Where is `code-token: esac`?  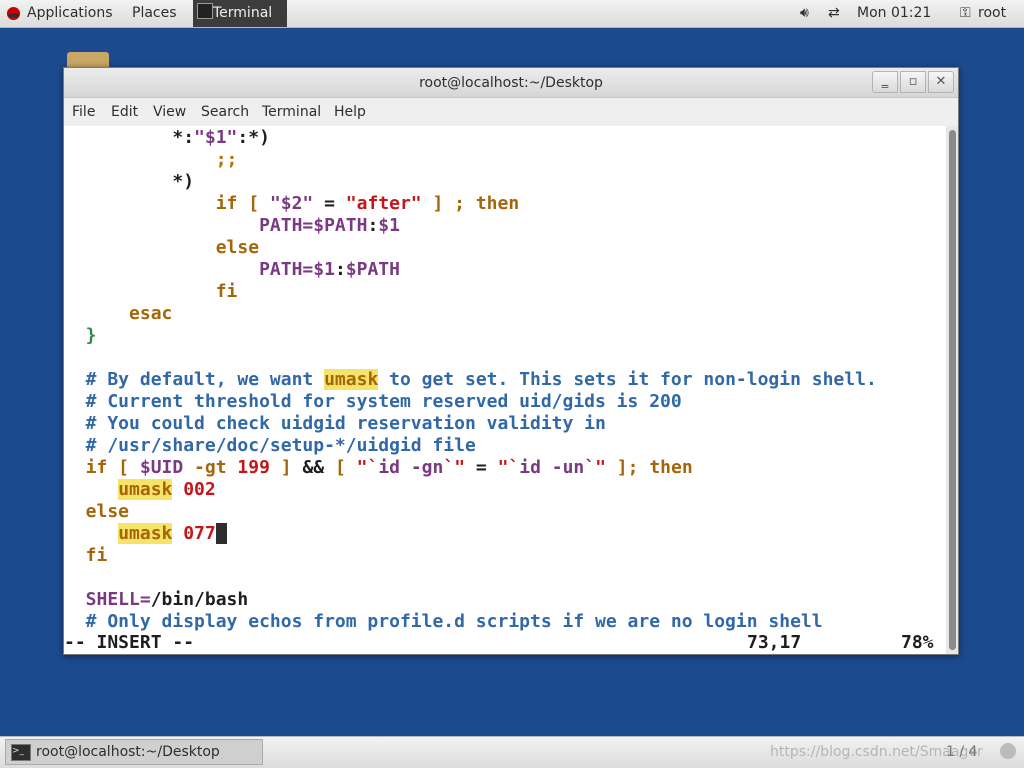 code-token: esac is located at coordinates (118, 313).